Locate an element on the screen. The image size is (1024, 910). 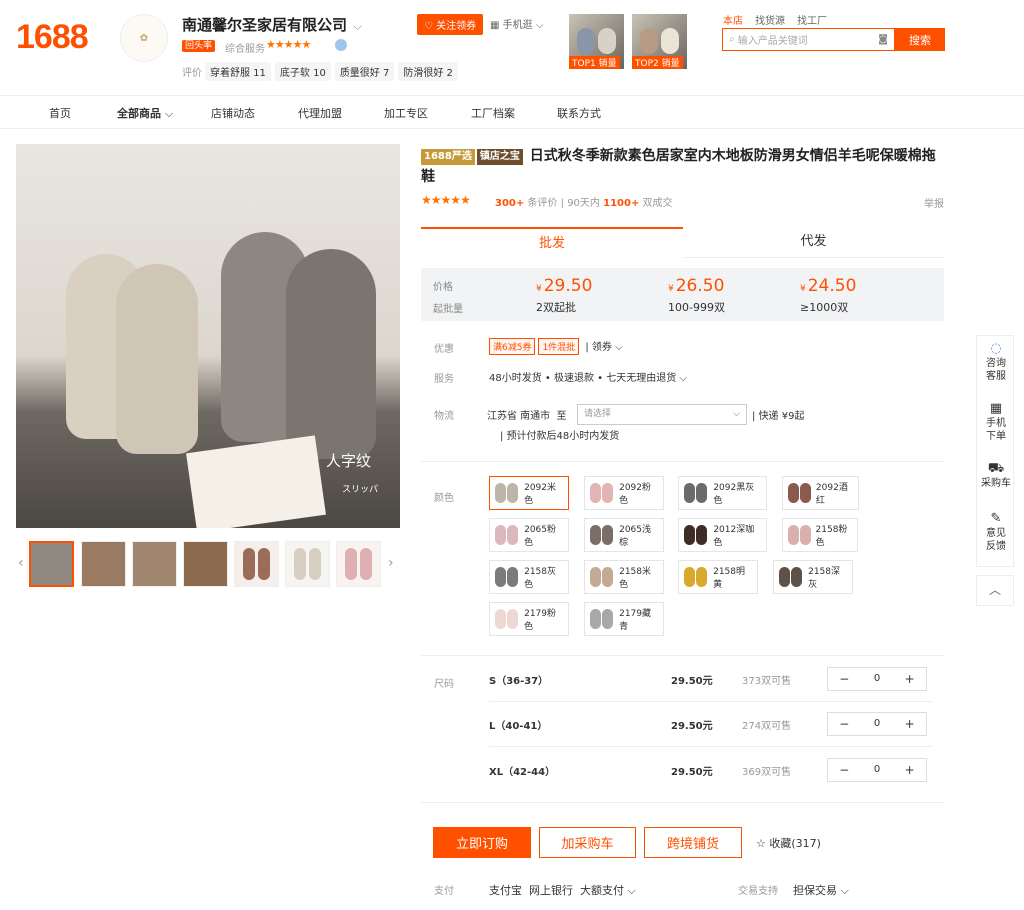
review-tag: 底子软 10 is located at coordinates (302, 71).